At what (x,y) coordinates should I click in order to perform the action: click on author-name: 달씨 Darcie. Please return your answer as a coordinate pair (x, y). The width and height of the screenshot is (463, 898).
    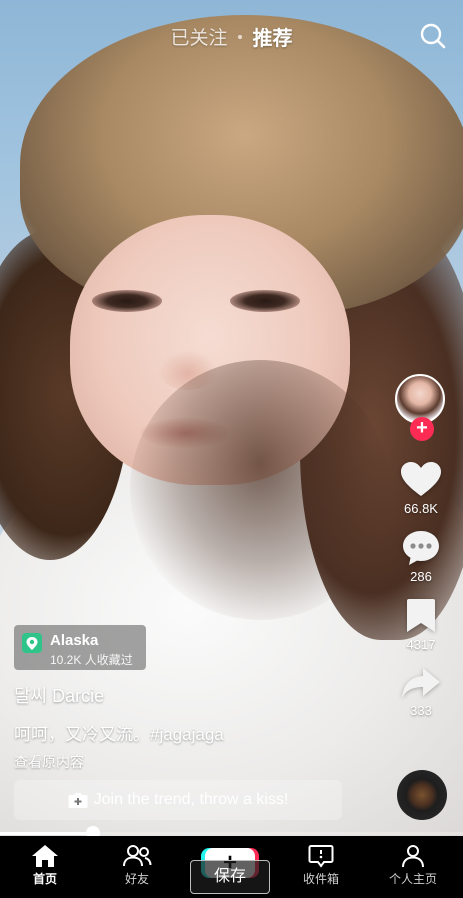
    Looking at the image, I should click on (59, 695).